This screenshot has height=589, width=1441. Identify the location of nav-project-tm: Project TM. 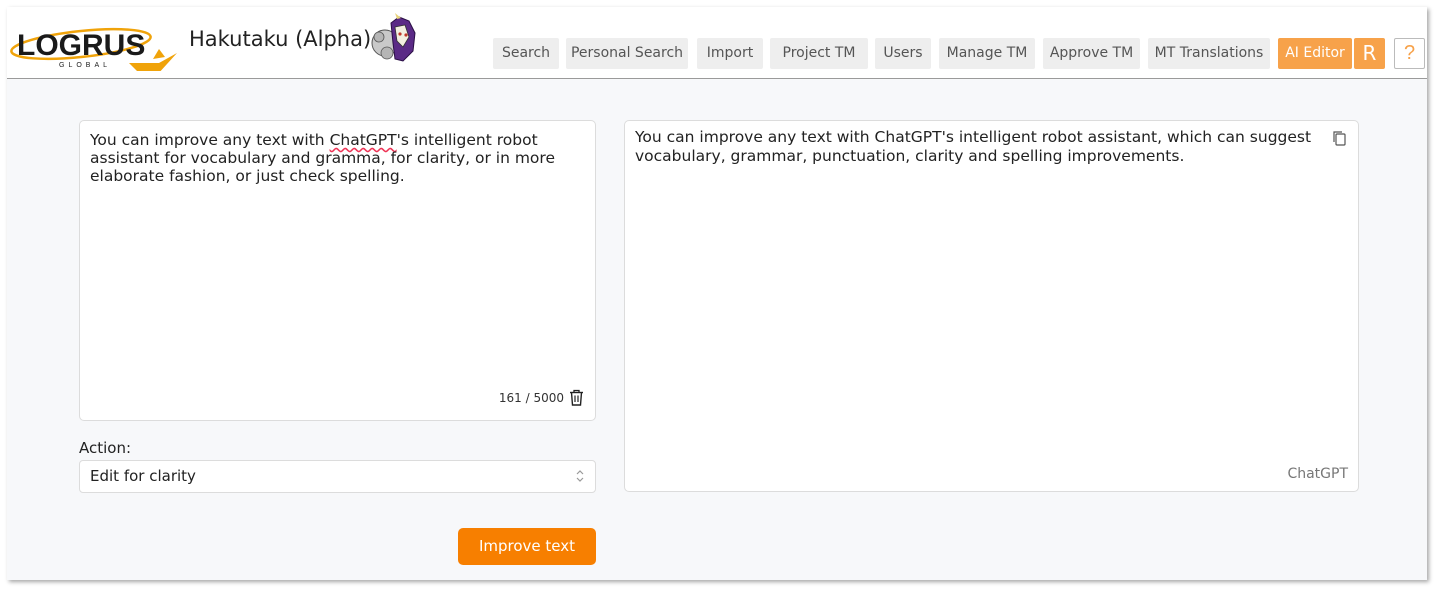
(819, 53).